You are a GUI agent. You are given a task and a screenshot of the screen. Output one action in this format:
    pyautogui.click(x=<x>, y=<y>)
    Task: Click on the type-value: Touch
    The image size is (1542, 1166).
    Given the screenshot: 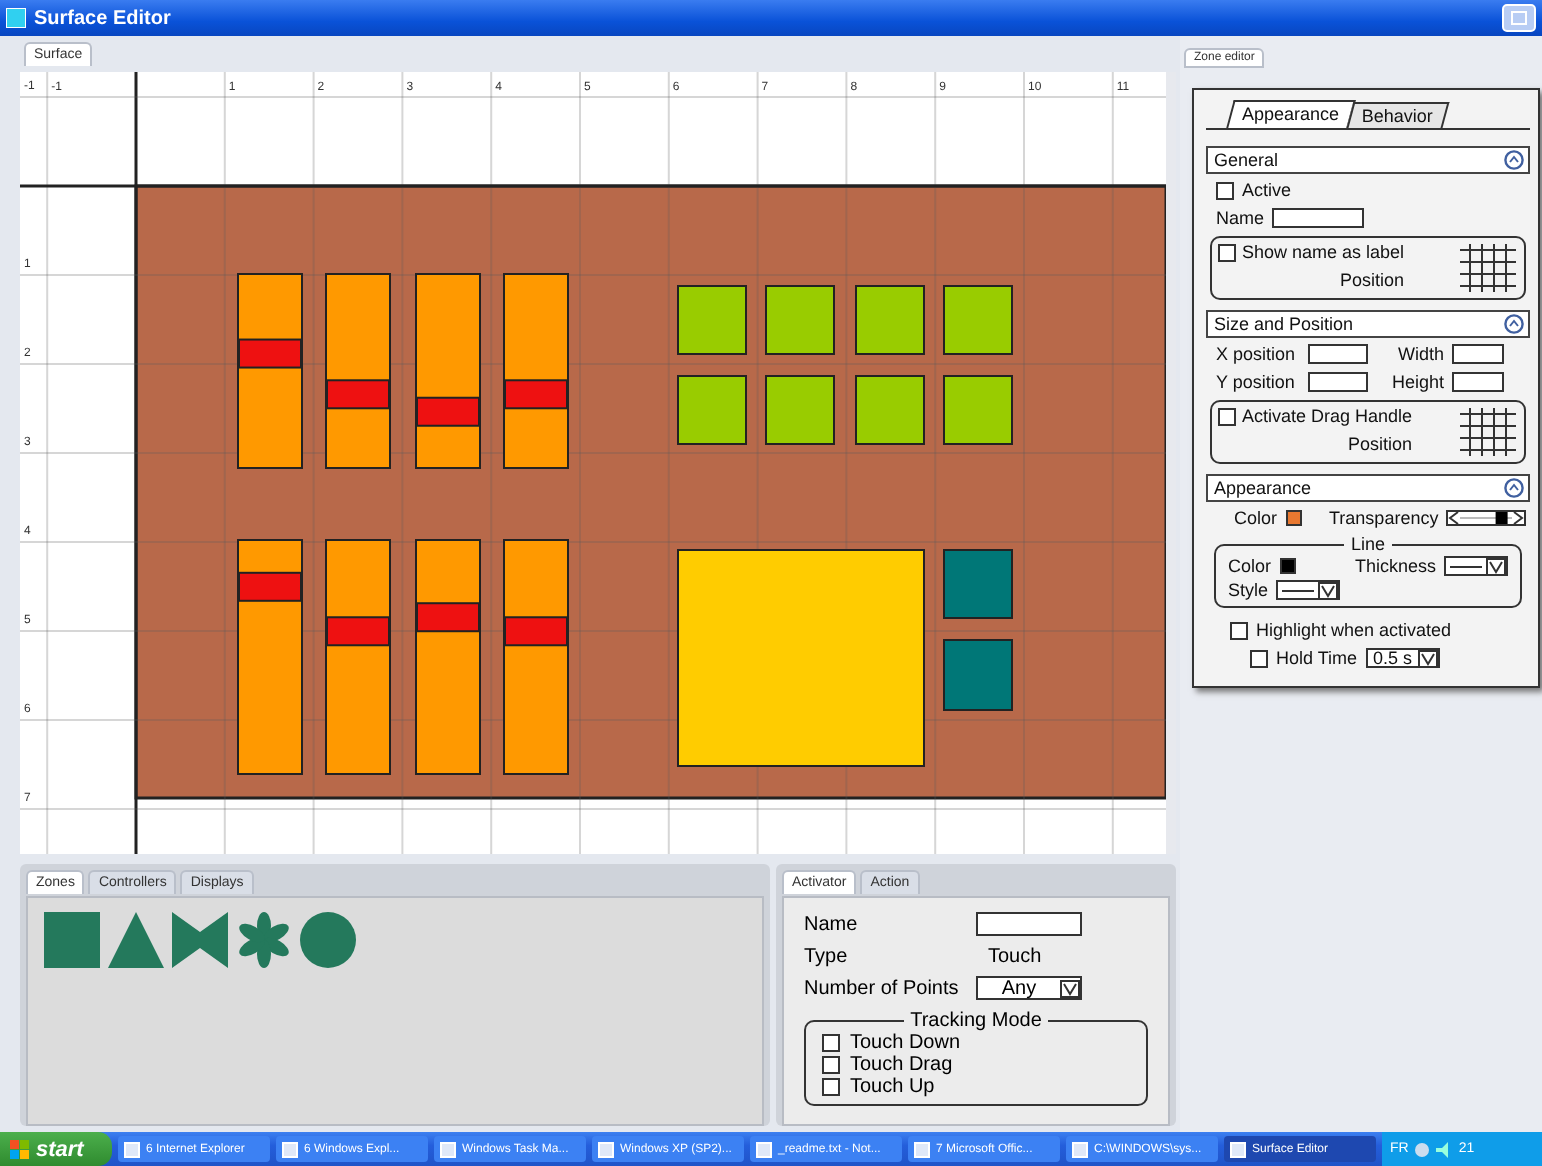 What is the action you would take?
    pyautogui.click(x=1015, y=956)
    